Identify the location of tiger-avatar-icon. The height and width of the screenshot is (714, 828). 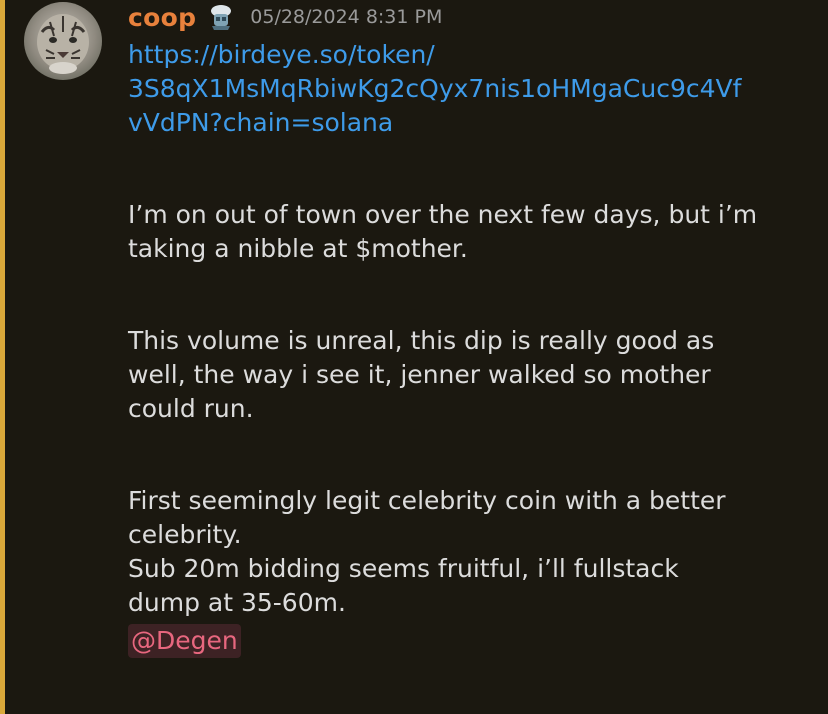
(63, 44).